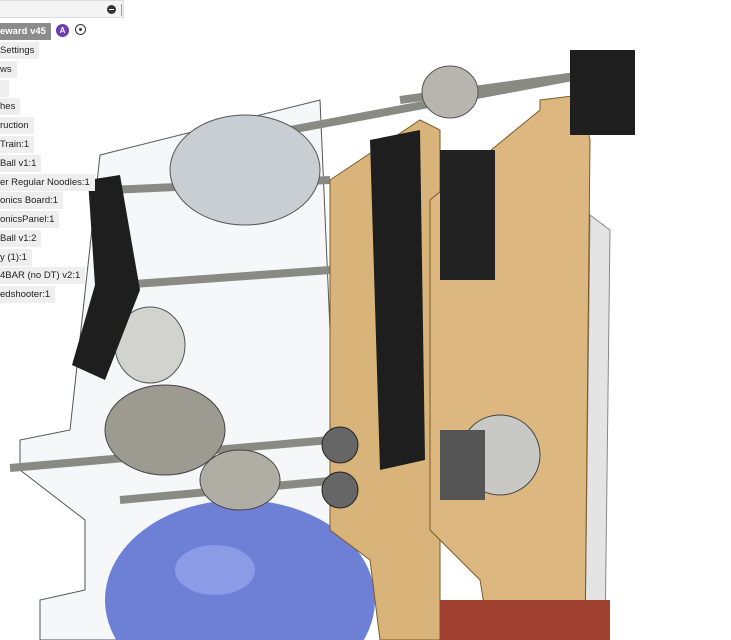 Image resolution: width=731 pixels, height=640 pixels. Describe the element at coordinates (462, 465) in the screenshot. I see `motor-gearbox-right` at that location.